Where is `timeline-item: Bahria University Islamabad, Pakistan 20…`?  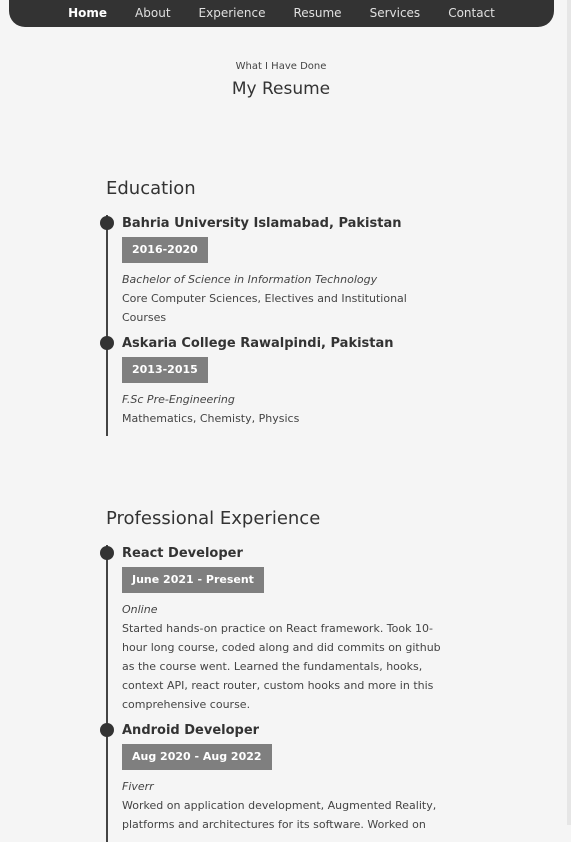 timeline-item: Bahria University Islamabad, Pakistan 20… is located at coordinates (276, 275).